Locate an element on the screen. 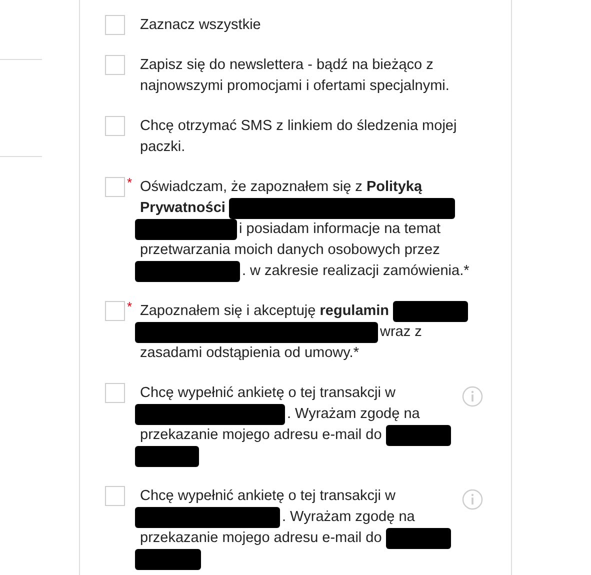  consent-text: Chcę otrzymać SMS z linkiem do śledzenia mojej is located at coordinates (298, 126).